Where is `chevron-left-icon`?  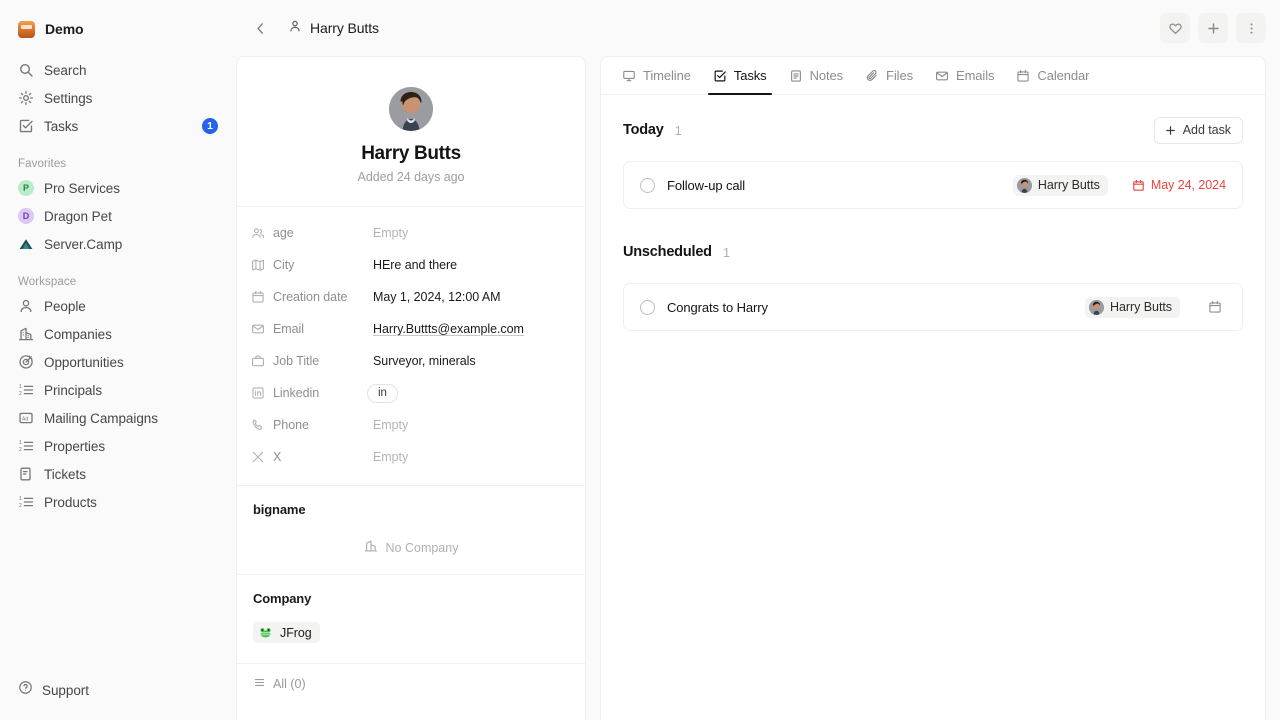
chevron-left-icon is located at coordinates (259, 28).